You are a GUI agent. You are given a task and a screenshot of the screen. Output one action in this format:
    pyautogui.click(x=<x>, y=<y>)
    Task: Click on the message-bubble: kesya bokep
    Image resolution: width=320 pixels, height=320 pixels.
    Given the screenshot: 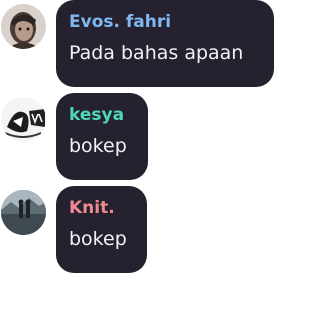 What is the action you would take?
    pyautogui.click(x=102, y=136)
    